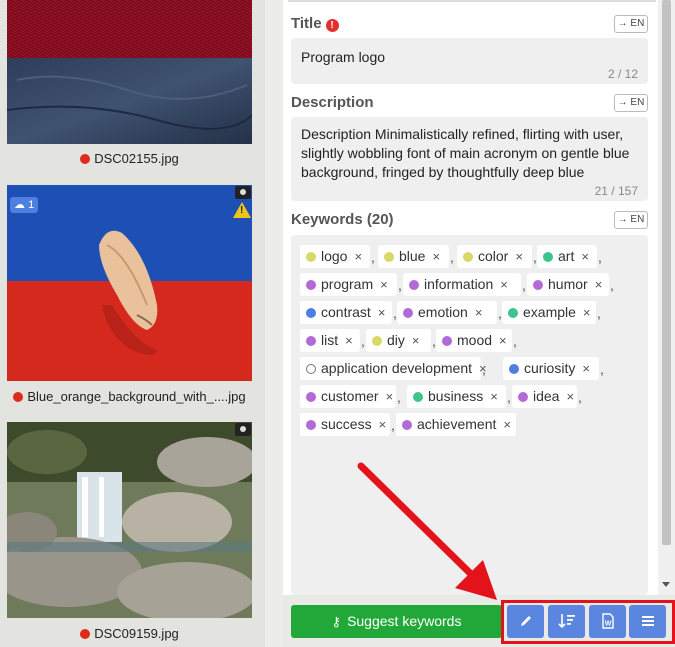 This screenshot has height=647, width=675. Describe the element at coordinates (129, 396) in the screenshot. I see `thumbnail-filename: Blue_orange_background_with_....jpg` at that location.